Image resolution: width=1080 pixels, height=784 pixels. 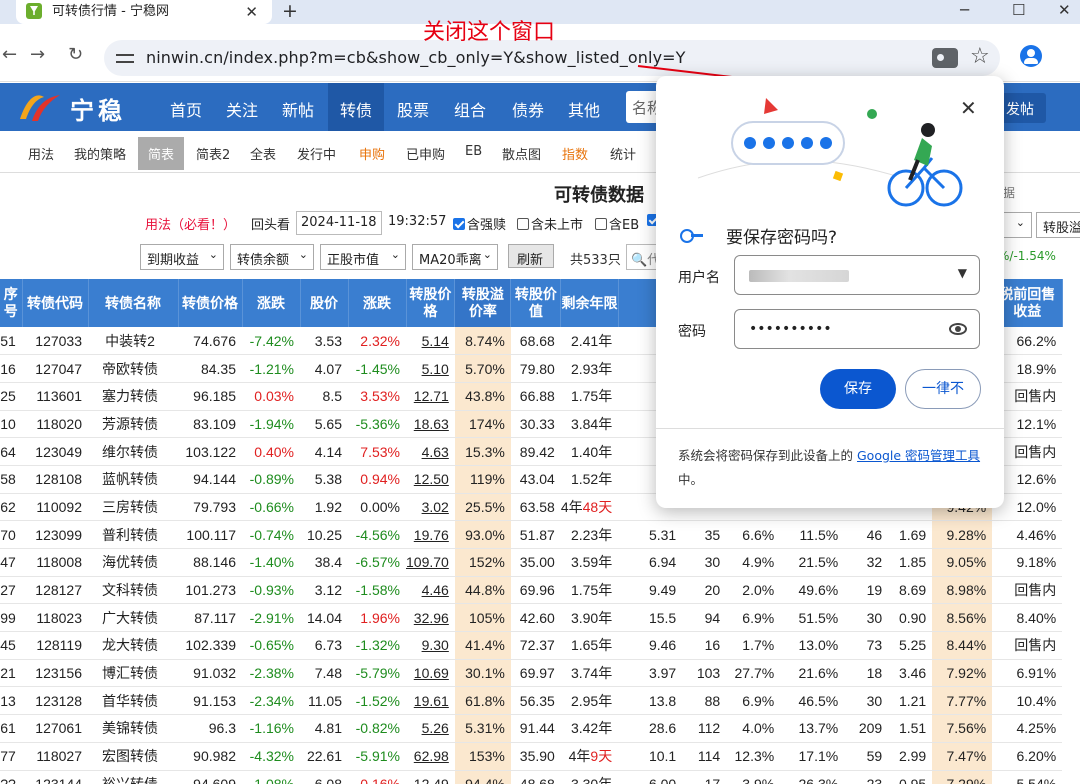 I want to click on never-button: 一律不, so click(x=943, y=389).